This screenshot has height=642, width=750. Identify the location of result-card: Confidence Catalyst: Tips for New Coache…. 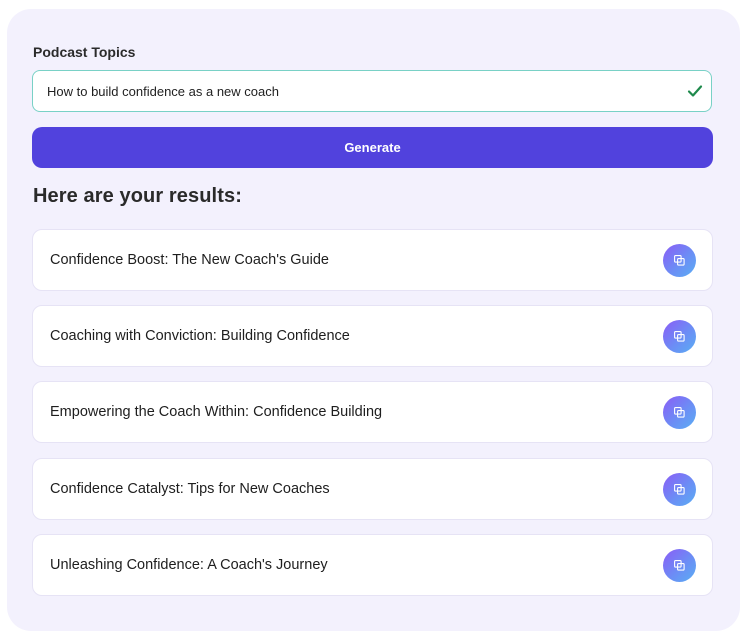
(372, 489).